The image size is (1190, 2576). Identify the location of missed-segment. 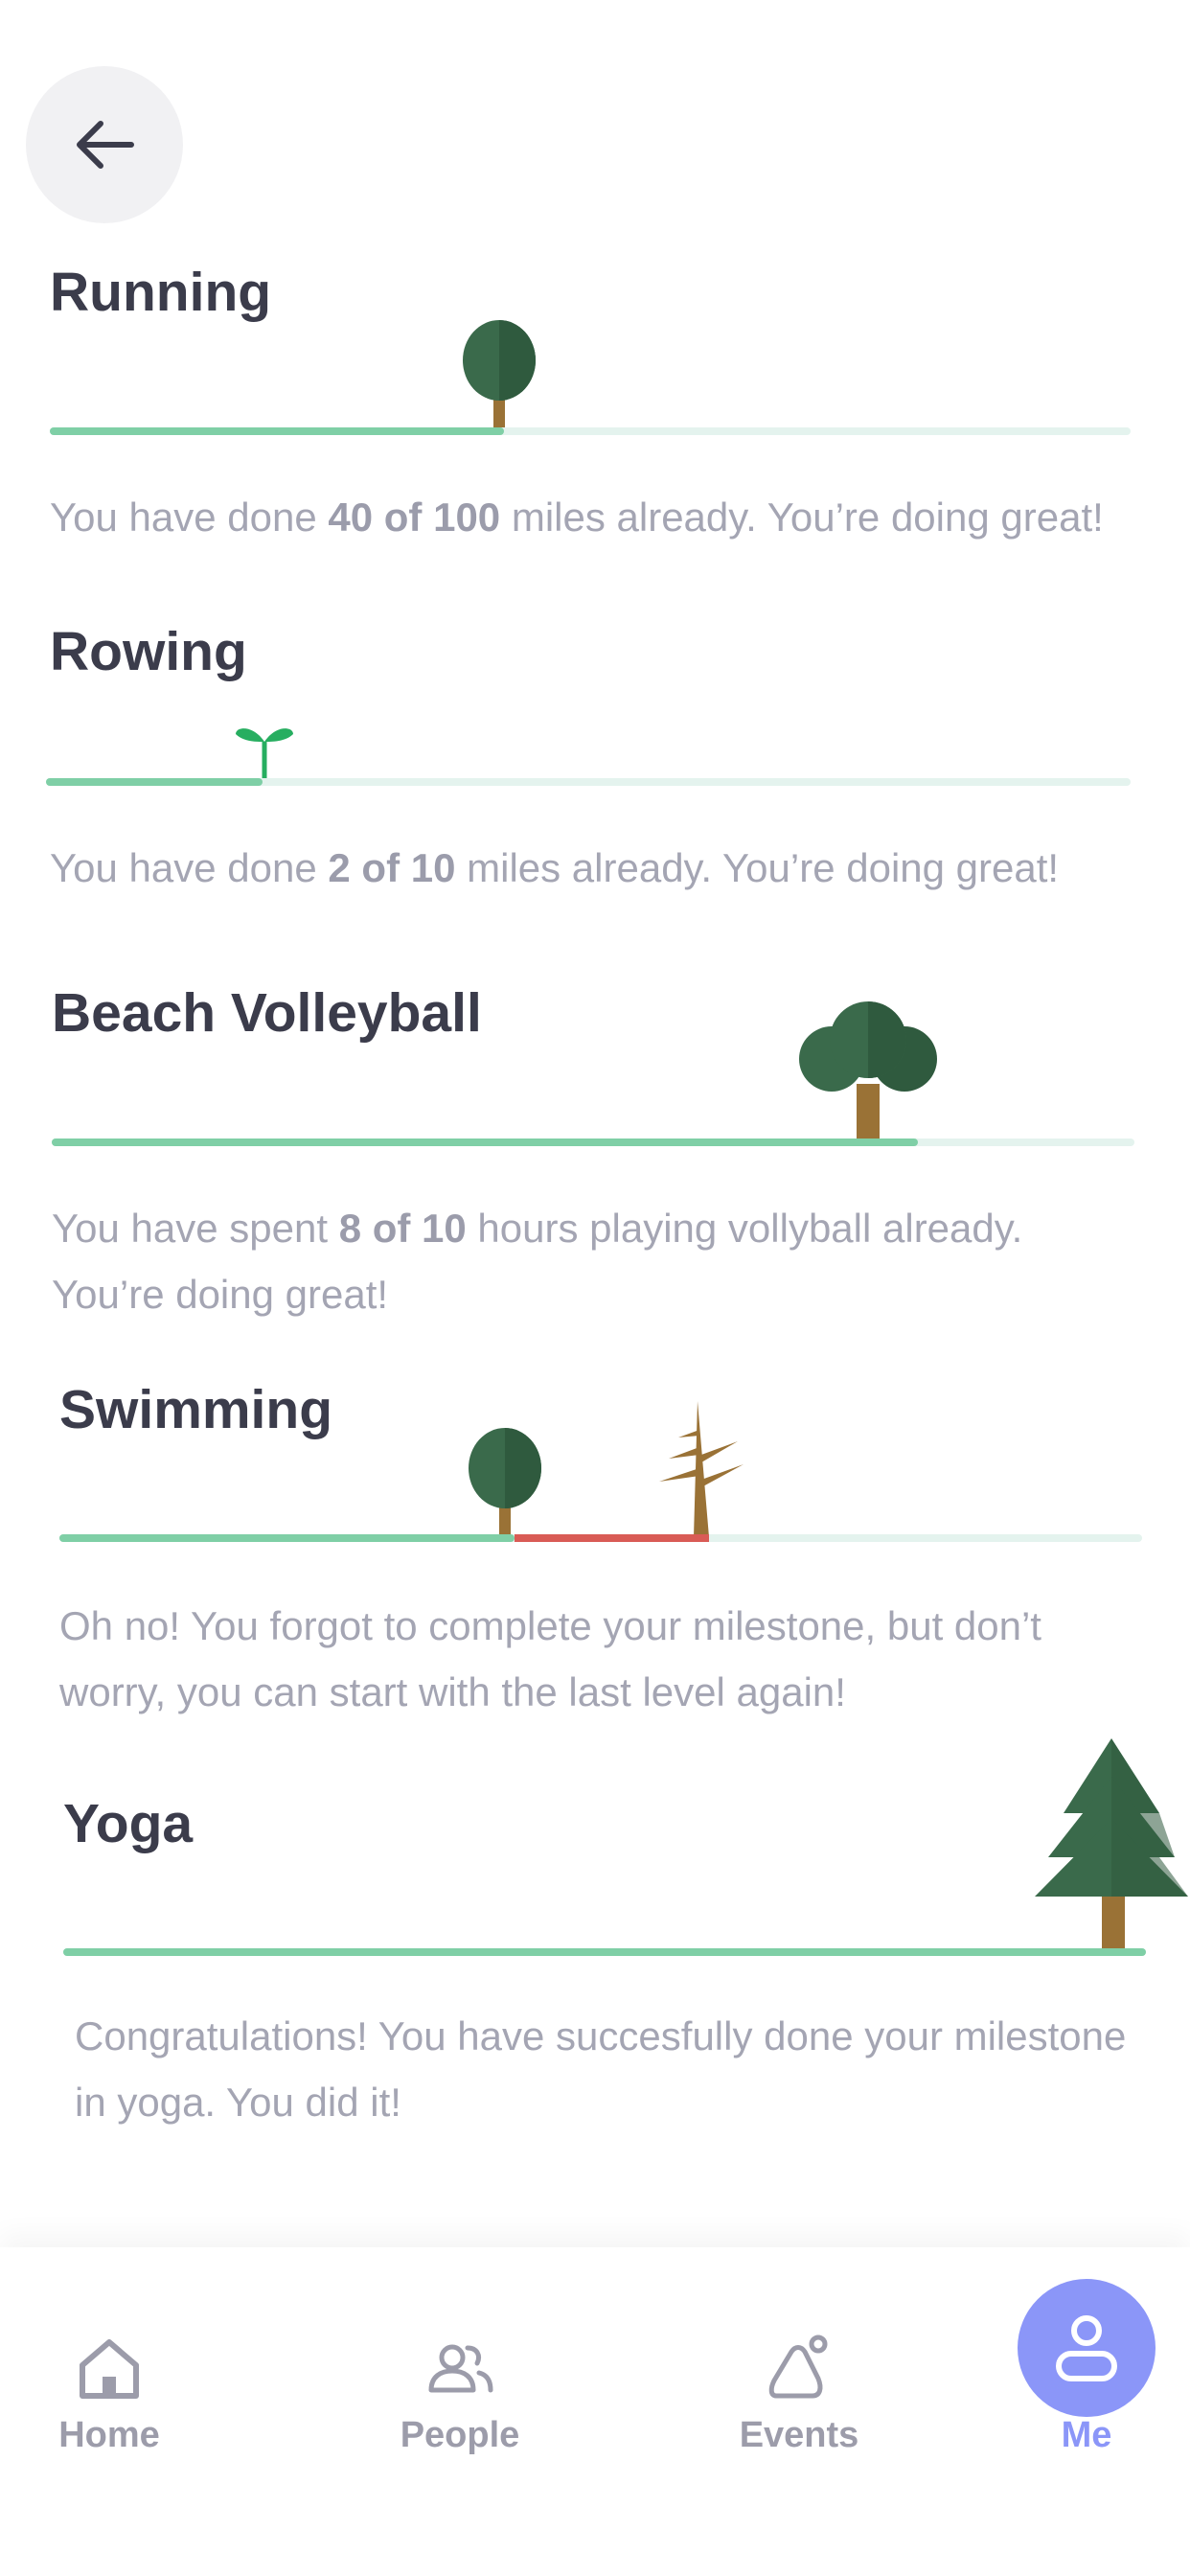
(611, 1538).